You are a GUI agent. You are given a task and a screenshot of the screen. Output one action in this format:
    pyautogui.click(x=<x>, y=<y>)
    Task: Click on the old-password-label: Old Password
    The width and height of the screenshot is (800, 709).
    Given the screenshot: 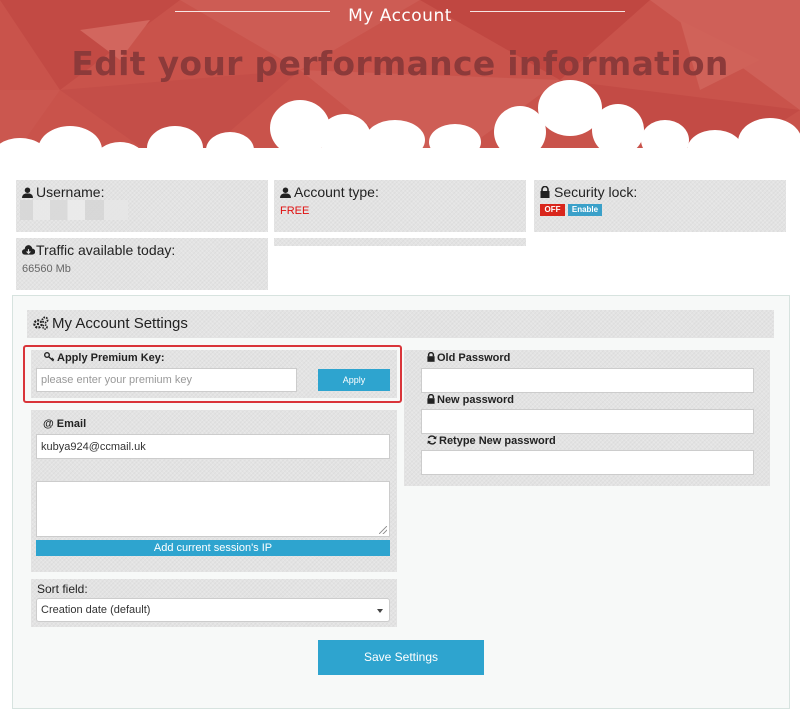 What is the action you would take?
    pyautogui.click(x=474, y=358)
    